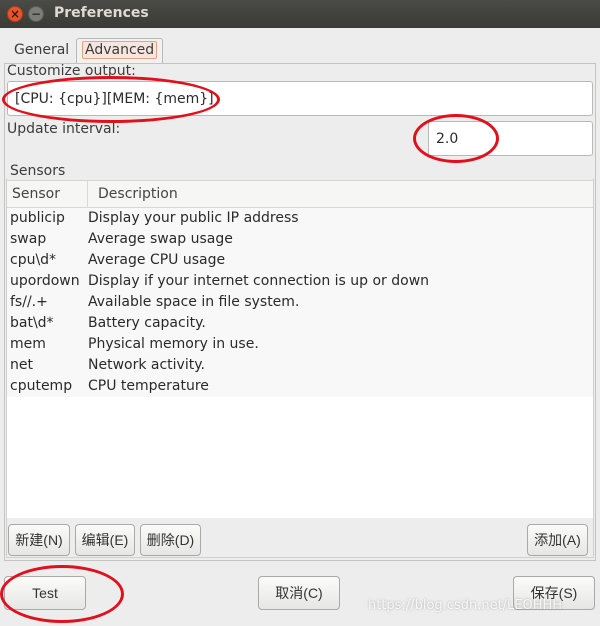 The width and height of the screenshot is (600, 626). Describe the element at coordinates (300, 323) in the screenshot. I see `table-row: bat\d* Battery capacity.` at that location.